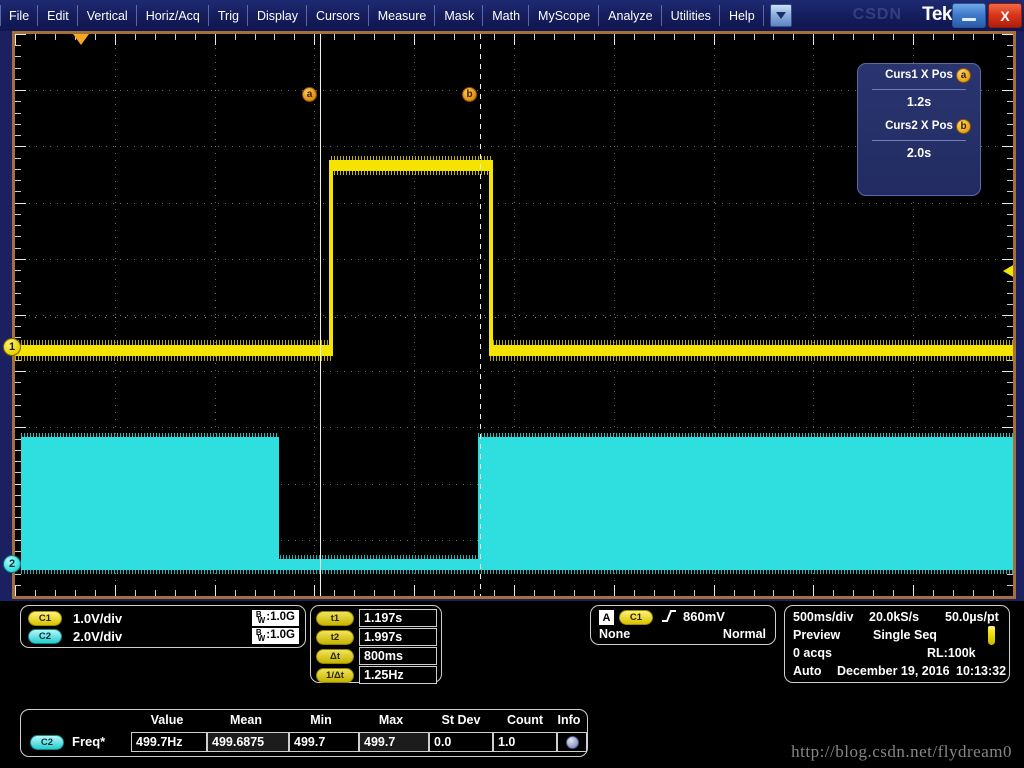 Image resolution: width=1024 pixels, height=768 pixels. I want to click on acquisition-indicator-icon, so click(991, 635).